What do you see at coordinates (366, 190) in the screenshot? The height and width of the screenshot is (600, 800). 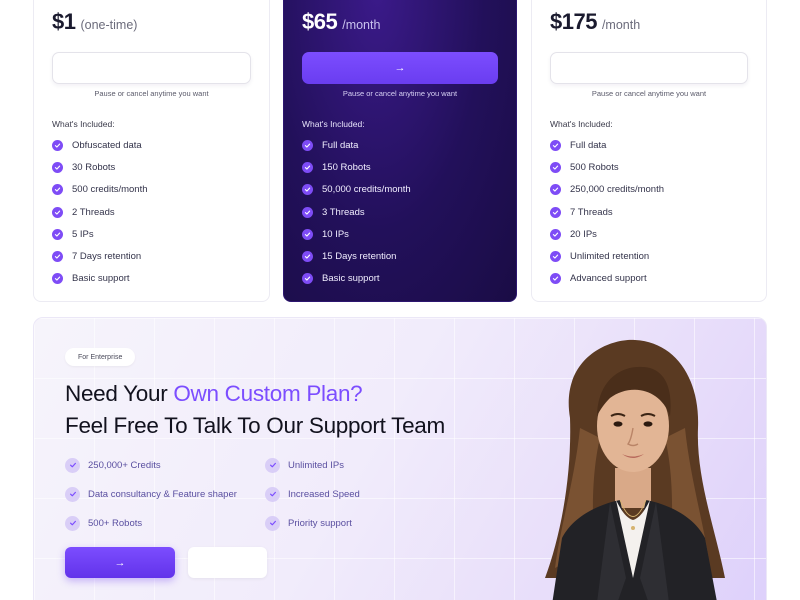 I see `feature-label: 50,000 credits/month` at bounding box center [366, 190].